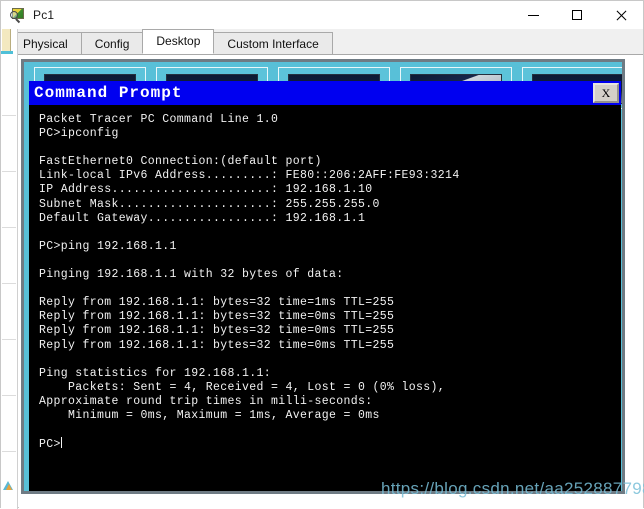 The image size is (644, 509). I want to click on maximize-icon, so click(577, 15).